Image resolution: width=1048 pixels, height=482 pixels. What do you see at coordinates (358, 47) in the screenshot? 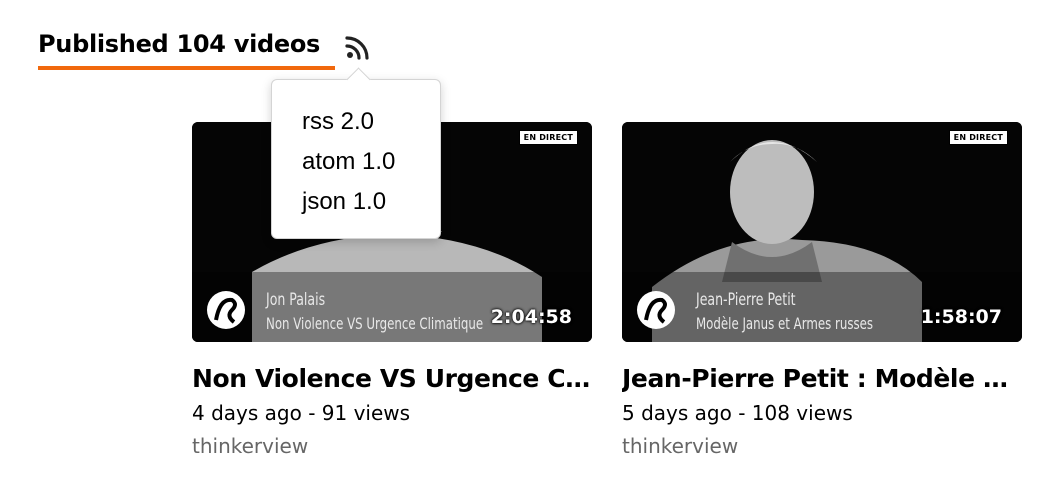
I see `rss-icon` at bounding box center [358, 47].